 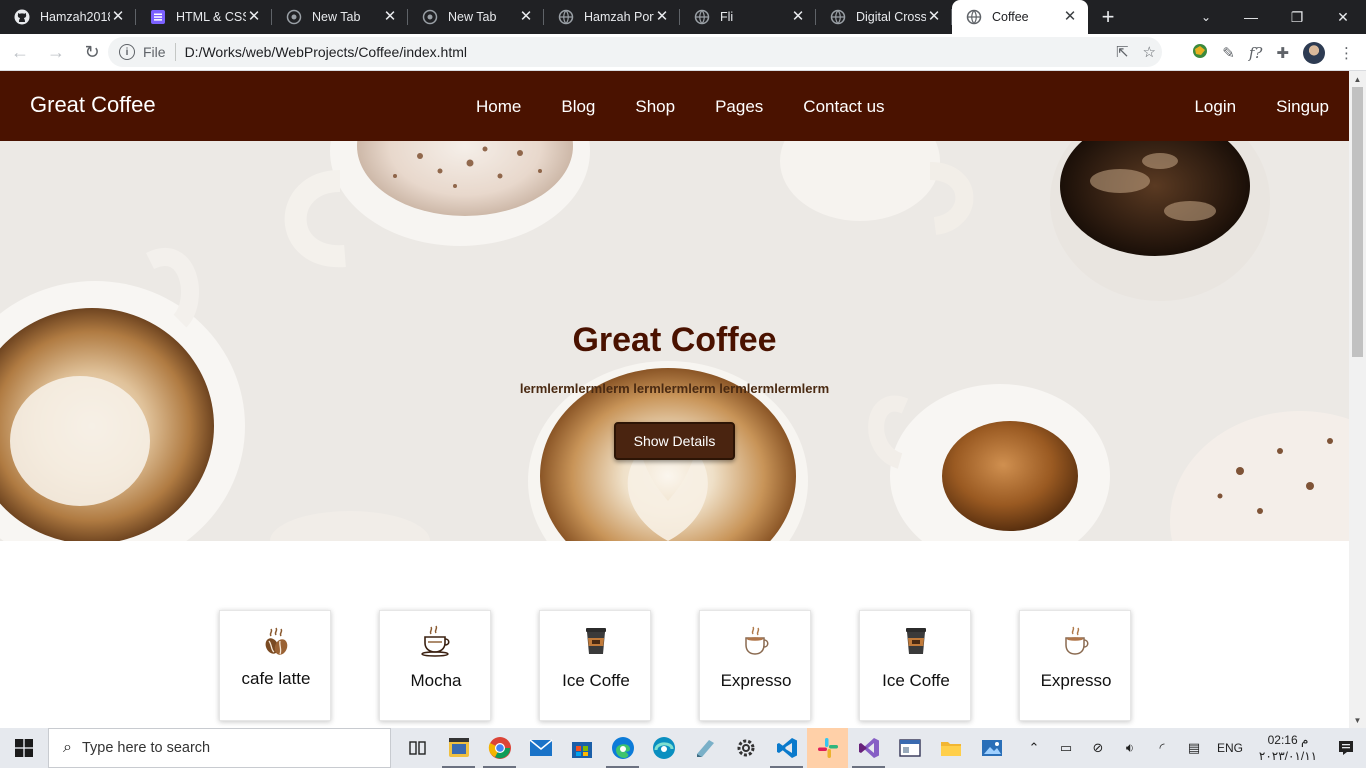 I want to click on browser-tab-active: Coffee ✕, so click(x=1020, y=17).